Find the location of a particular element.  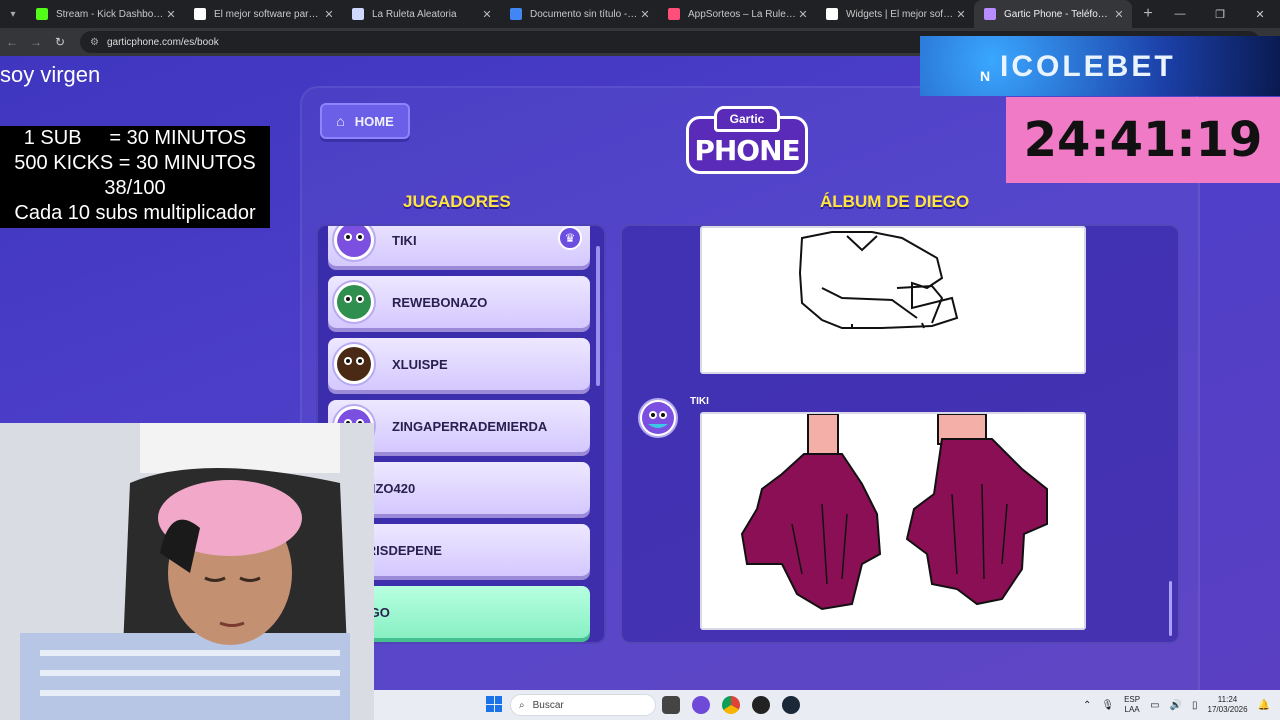

system-tray: ⌃ 🎙 ESP LAA ▭ 🔊 ▯ 11:24 17/03/2026 🔔 is located at coordinates (1181, 705).